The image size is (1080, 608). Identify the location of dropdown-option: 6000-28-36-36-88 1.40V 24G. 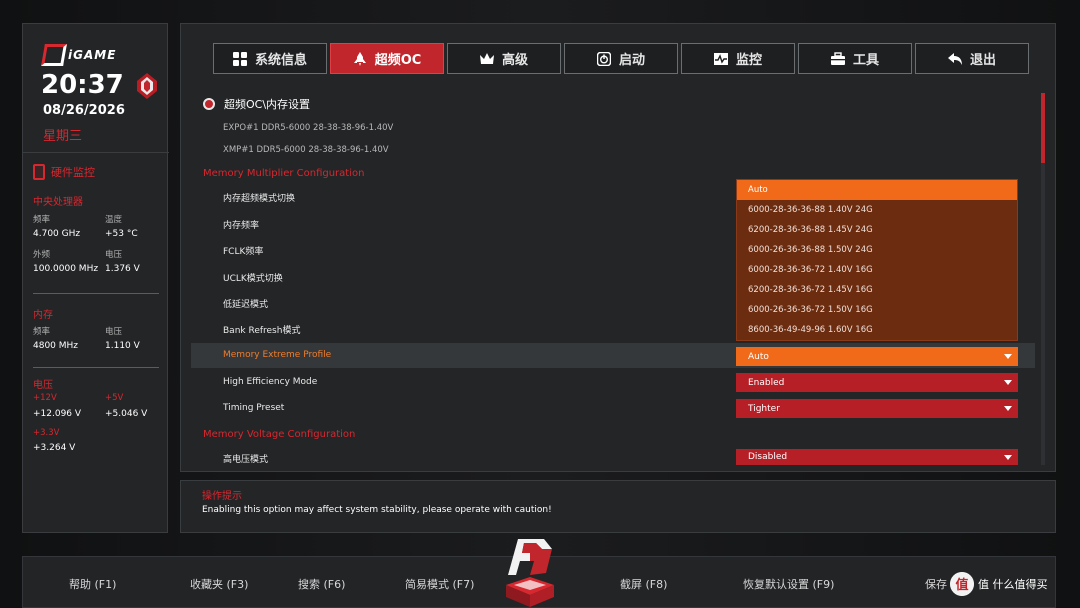
(877, 210).